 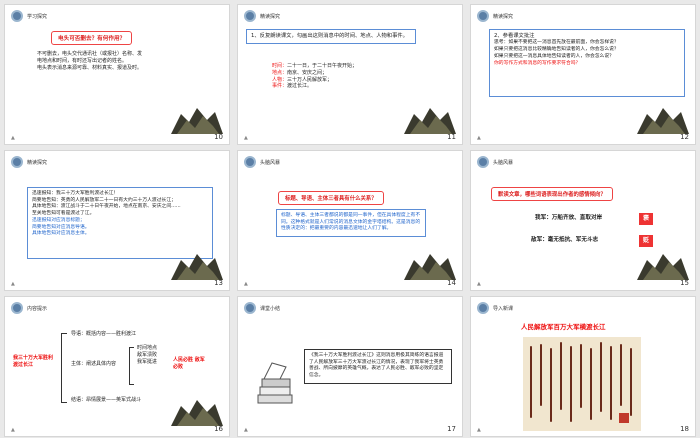 I want to click on slide-header: 导入新课, so click(x=495, y=308).